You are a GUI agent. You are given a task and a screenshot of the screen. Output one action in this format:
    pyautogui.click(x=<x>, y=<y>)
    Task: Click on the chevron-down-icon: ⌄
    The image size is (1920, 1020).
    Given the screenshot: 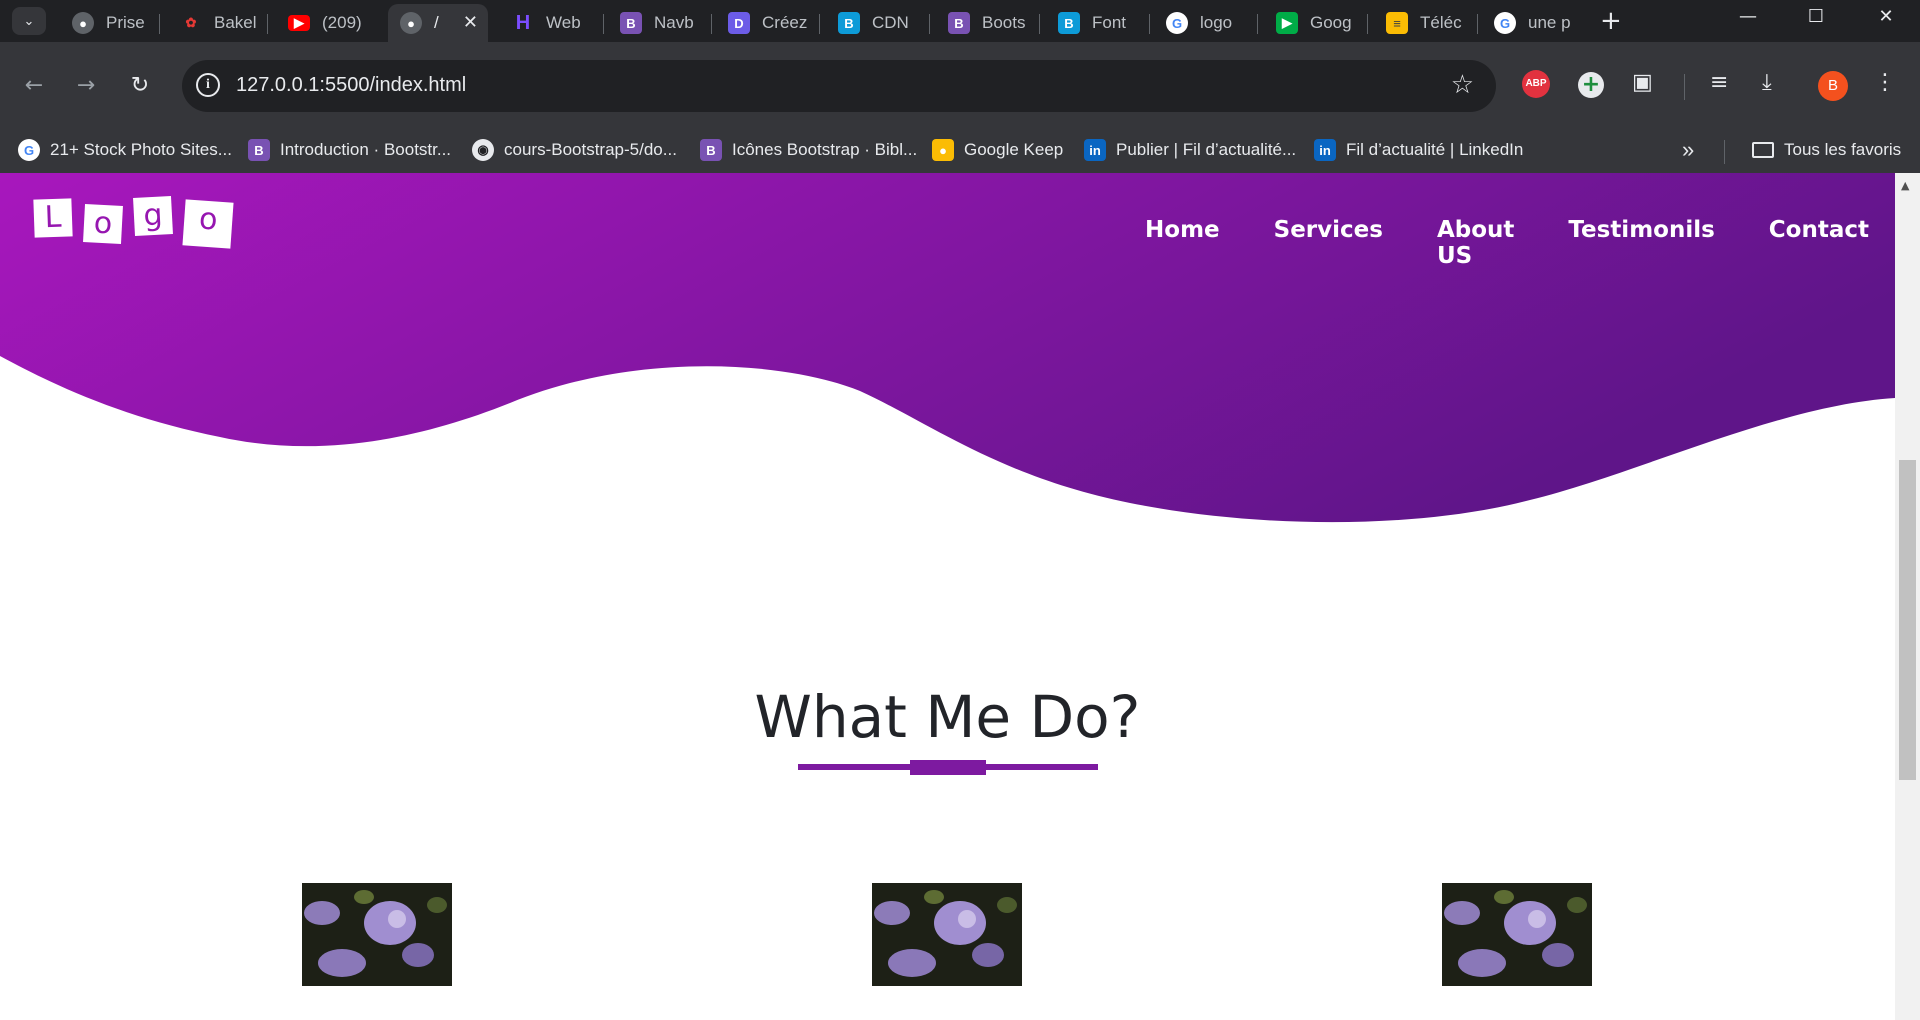 What is the action you would take?
    pyautogui.click(x=29, y=21)
    